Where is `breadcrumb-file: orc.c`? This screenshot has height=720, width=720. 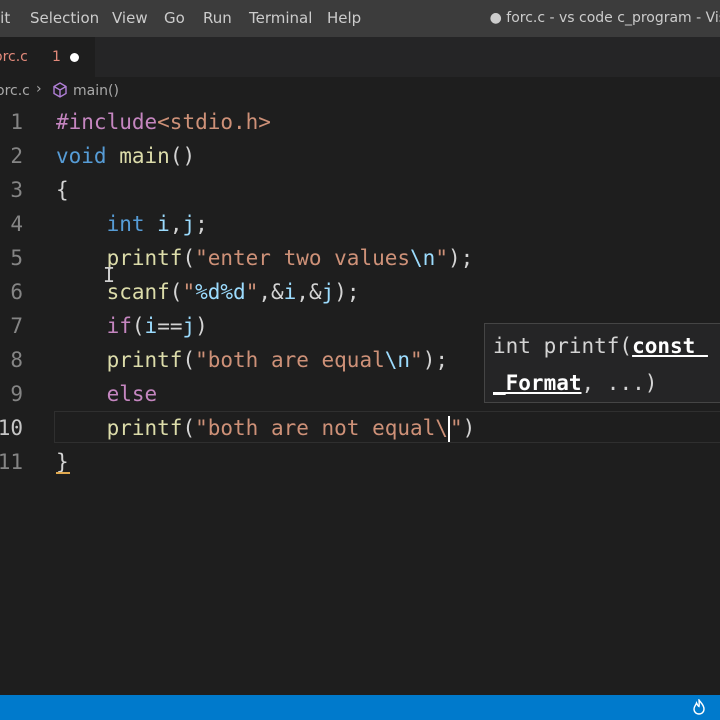 breadcrumb-file: orc.c is located at coordinates (15, 91).